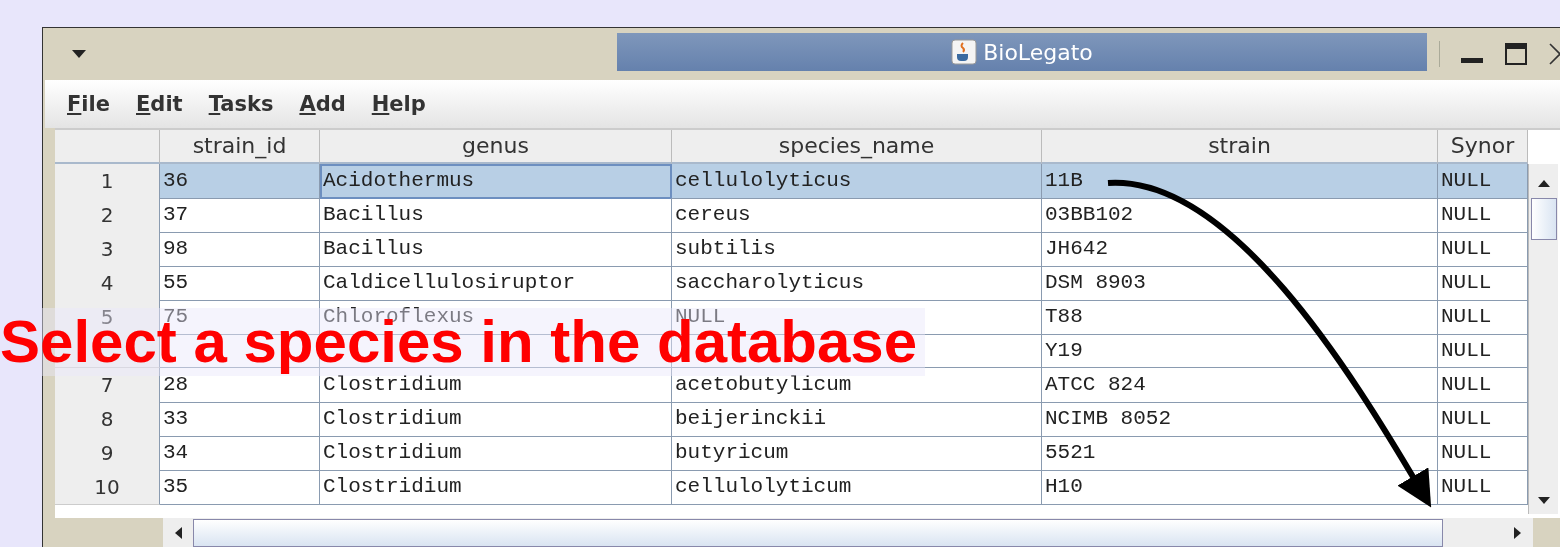 This screenshot has width=1560, height=547. What do you see at coordinates (857, 181) in the screenshot?
I see `table-cell: cellulolyticus` at bounding box center [857, 181].